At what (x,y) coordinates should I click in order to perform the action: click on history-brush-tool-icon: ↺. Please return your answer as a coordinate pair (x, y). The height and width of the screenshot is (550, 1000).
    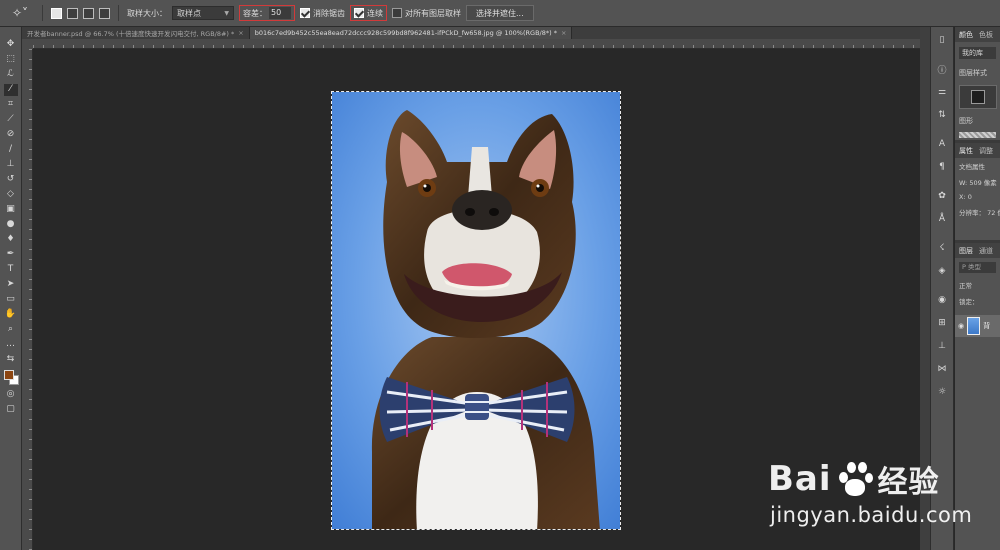
    Looking at the image, I should click on (11, 180).